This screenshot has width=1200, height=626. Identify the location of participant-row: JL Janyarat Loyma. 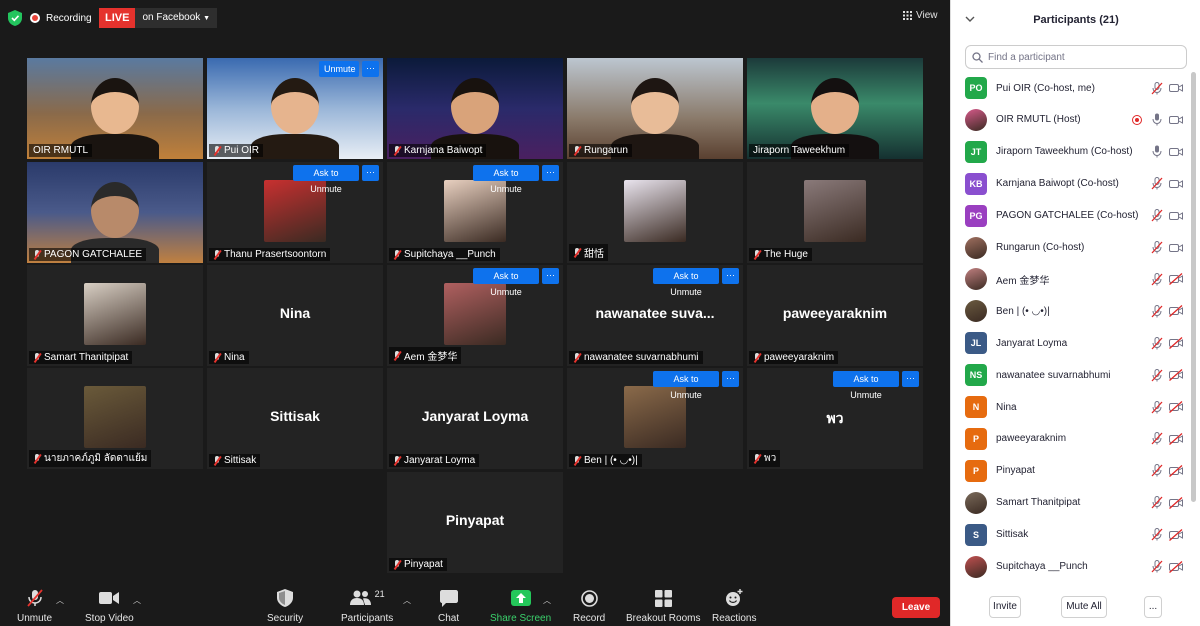
(1071, 343).